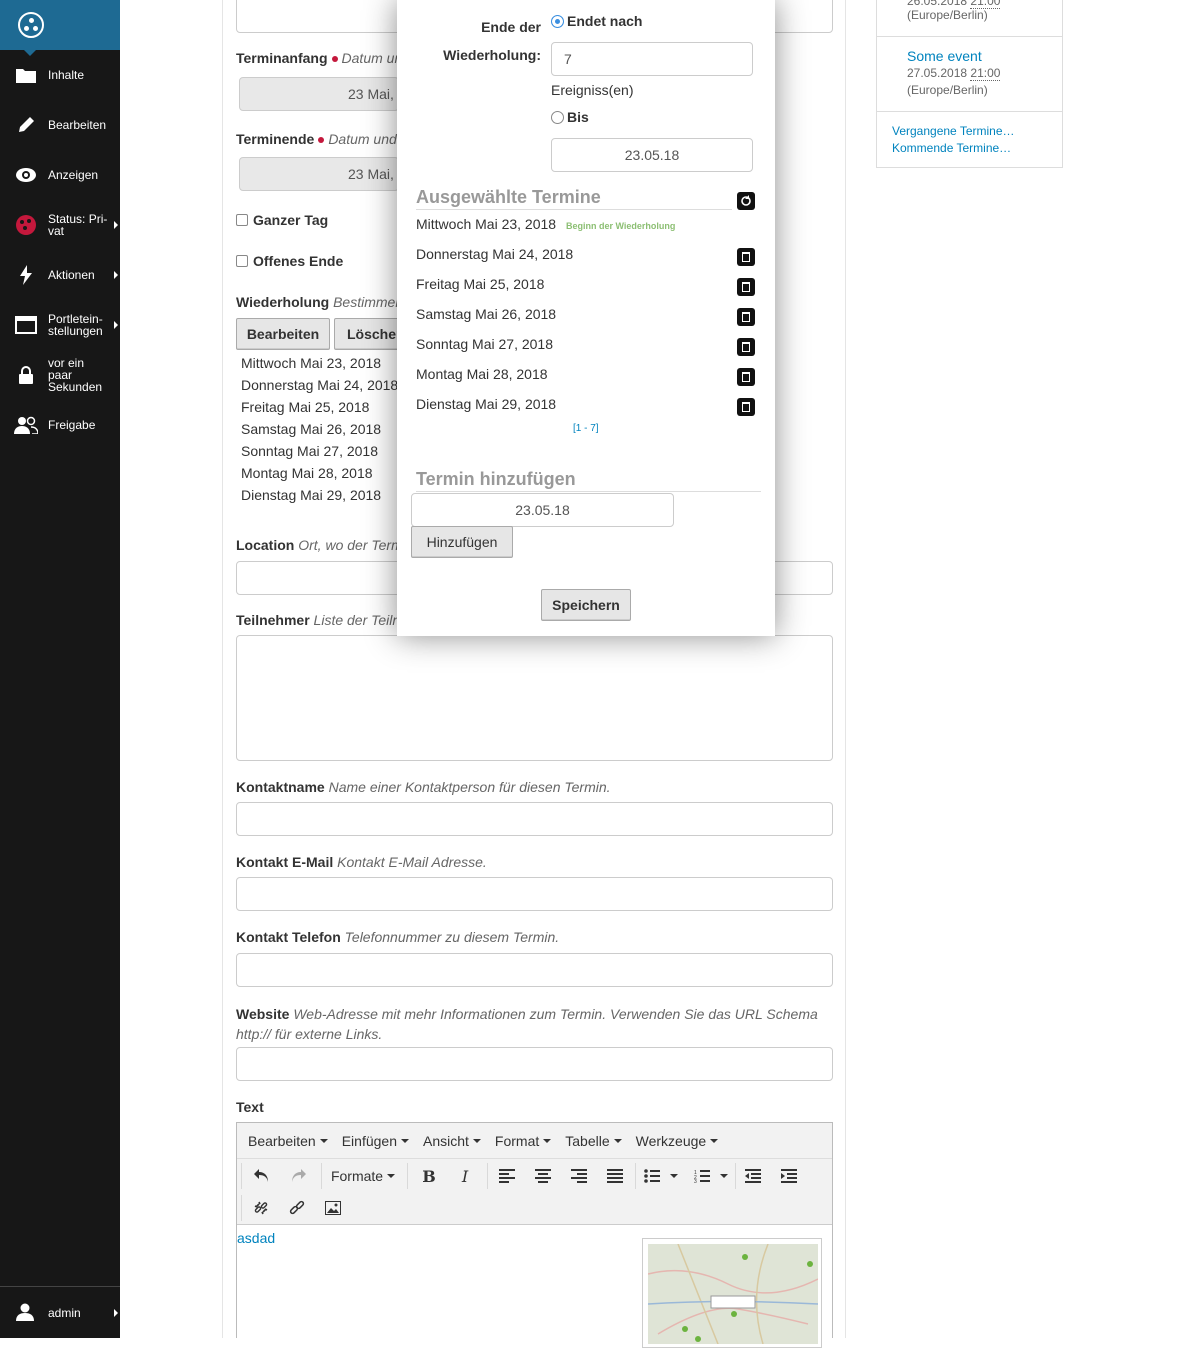  I want to click on until-radio: Bis, so click(570, 117).